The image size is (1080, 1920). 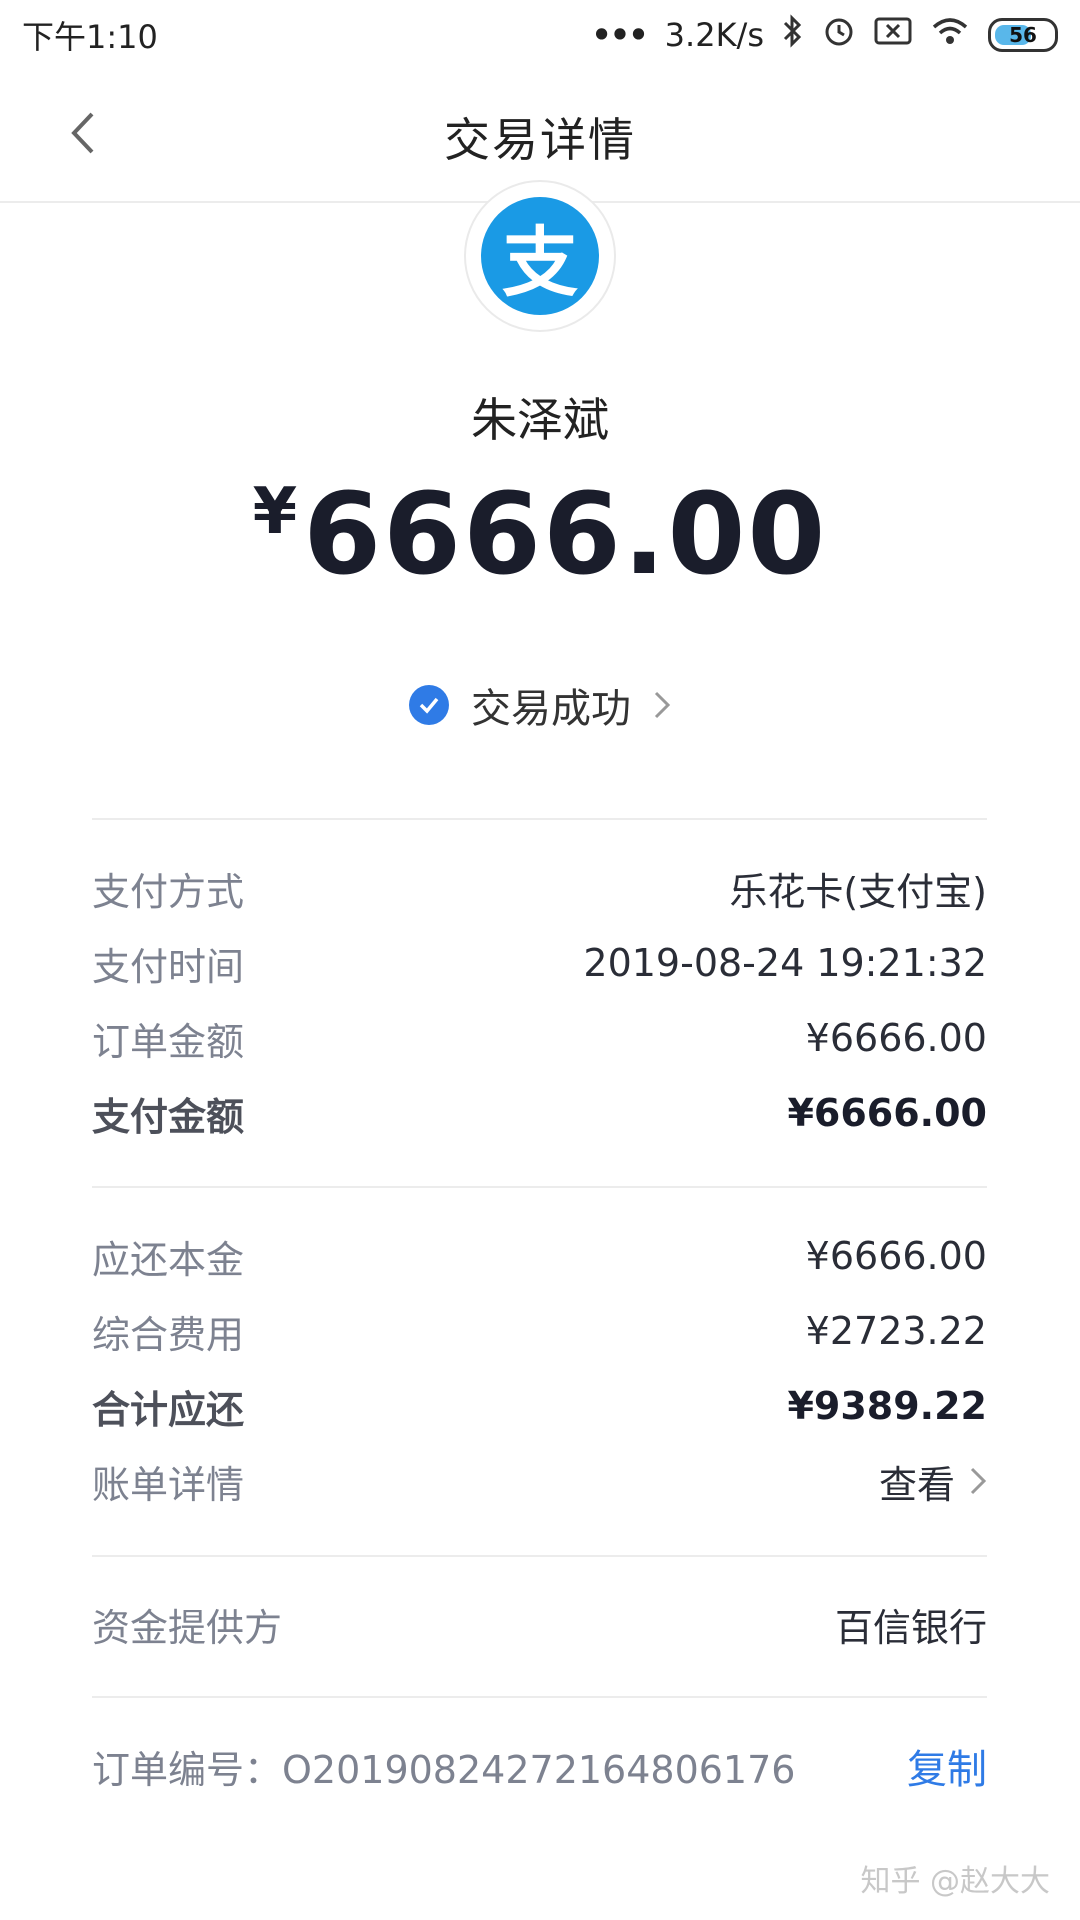 I want to click on bluetooth-icon, so click(x=793, y=35).